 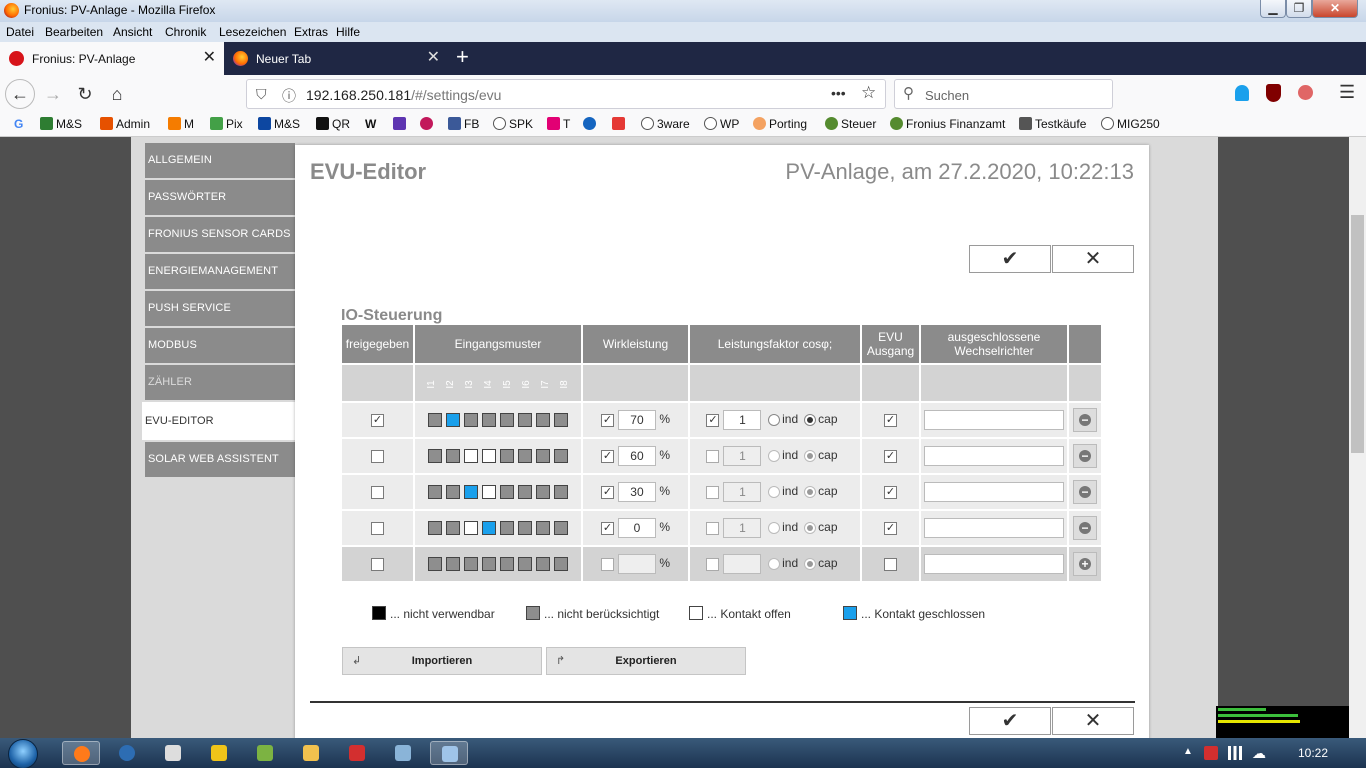 I want to click on bookmark-fb: FB, so click(x=463, y=124).